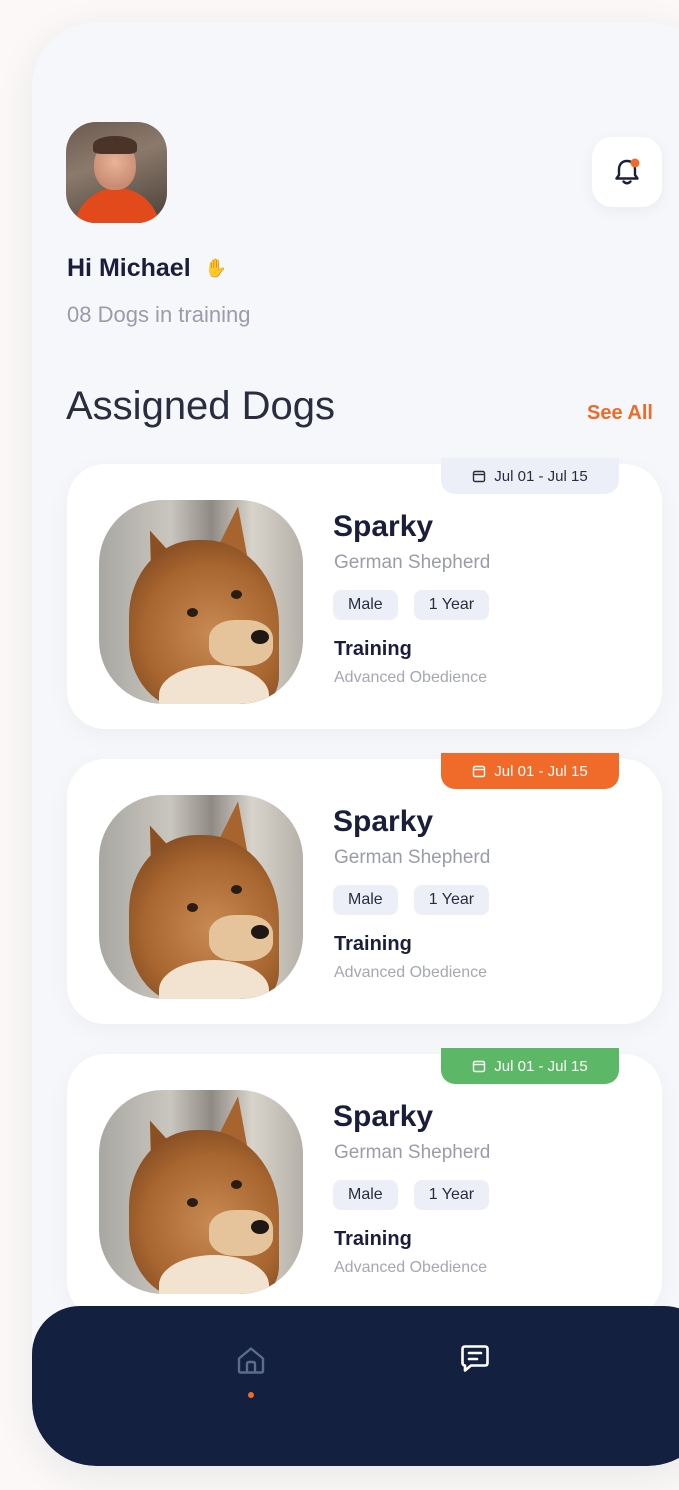 The height and width of the screenshot is (1490, 679). What do you see at coordinates (159, 314) in the screenshot?
I see `dogs-in-training-count: 08 Dogs in training` at bounding box center [159, 314].